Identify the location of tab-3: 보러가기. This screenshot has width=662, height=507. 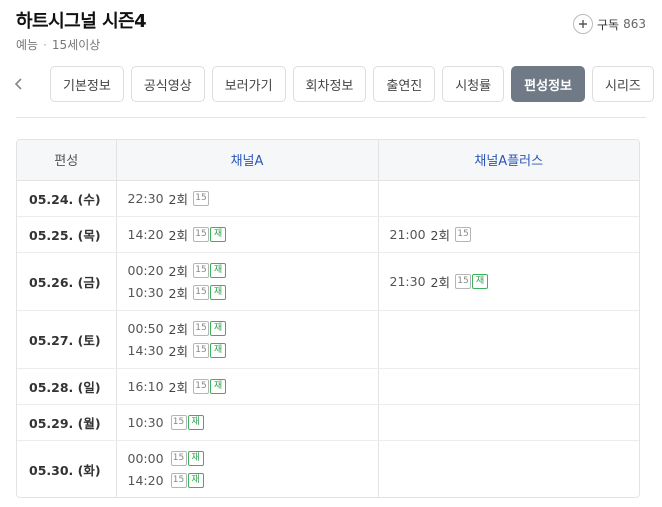
(248, 84).